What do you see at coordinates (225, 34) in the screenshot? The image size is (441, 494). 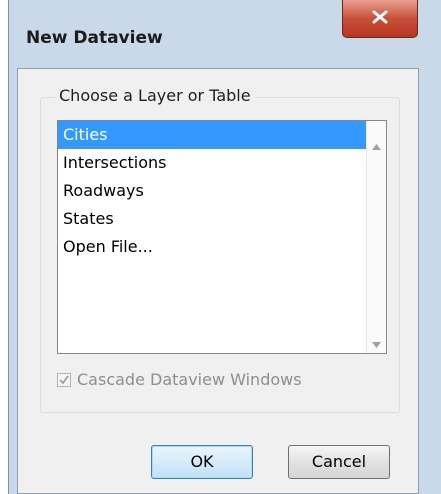 I see `title-bar: New Dataview` at bounding box center [225, 34].